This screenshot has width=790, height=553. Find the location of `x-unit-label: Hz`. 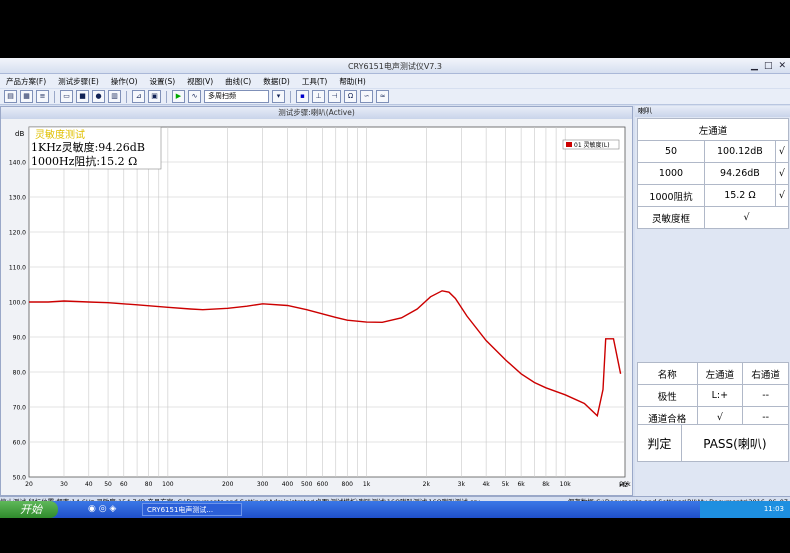

x-unit-label: Hz is located at coordinates (623, 485).